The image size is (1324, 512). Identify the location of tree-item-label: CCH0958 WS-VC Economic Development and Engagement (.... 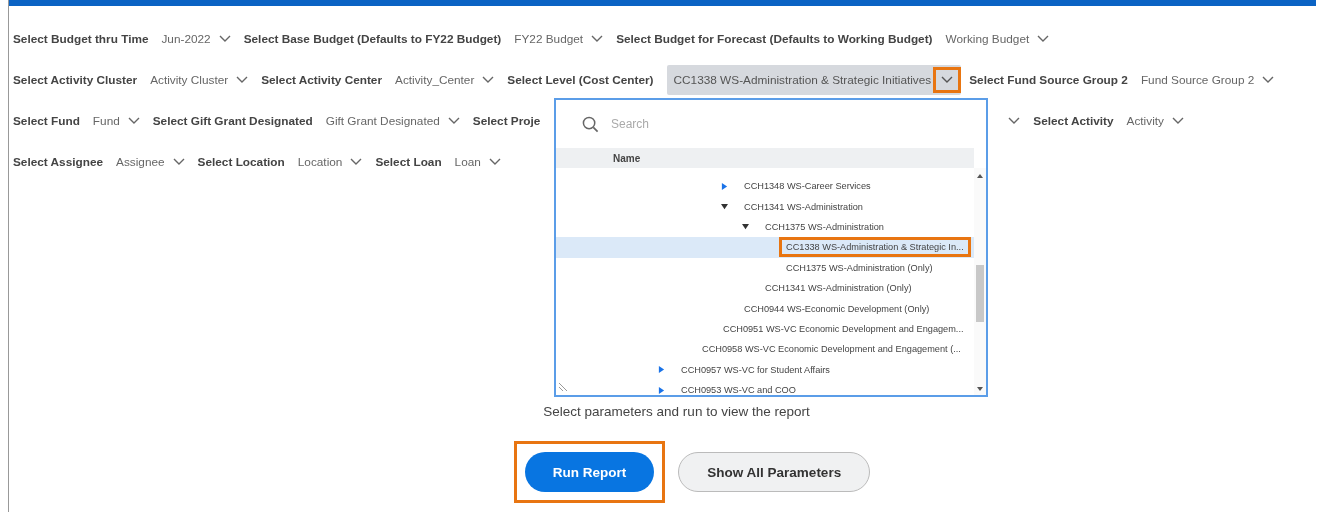
(831, 350).